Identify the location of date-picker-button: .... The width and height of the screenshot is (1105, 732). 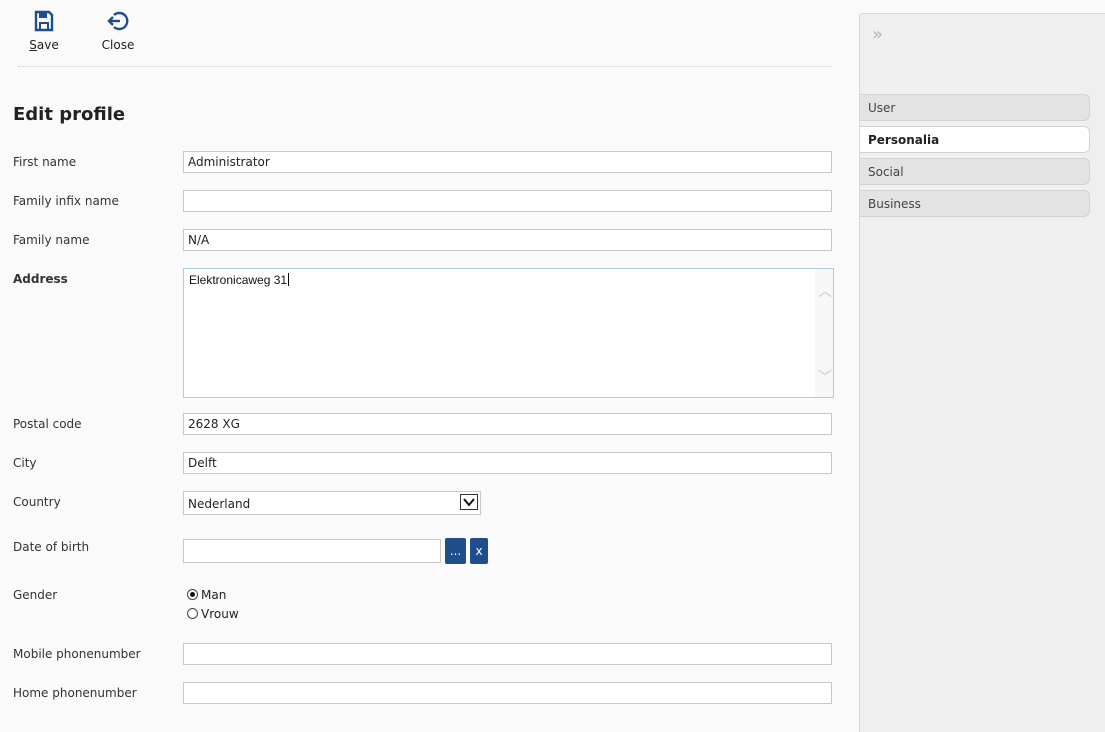
(455, 551).